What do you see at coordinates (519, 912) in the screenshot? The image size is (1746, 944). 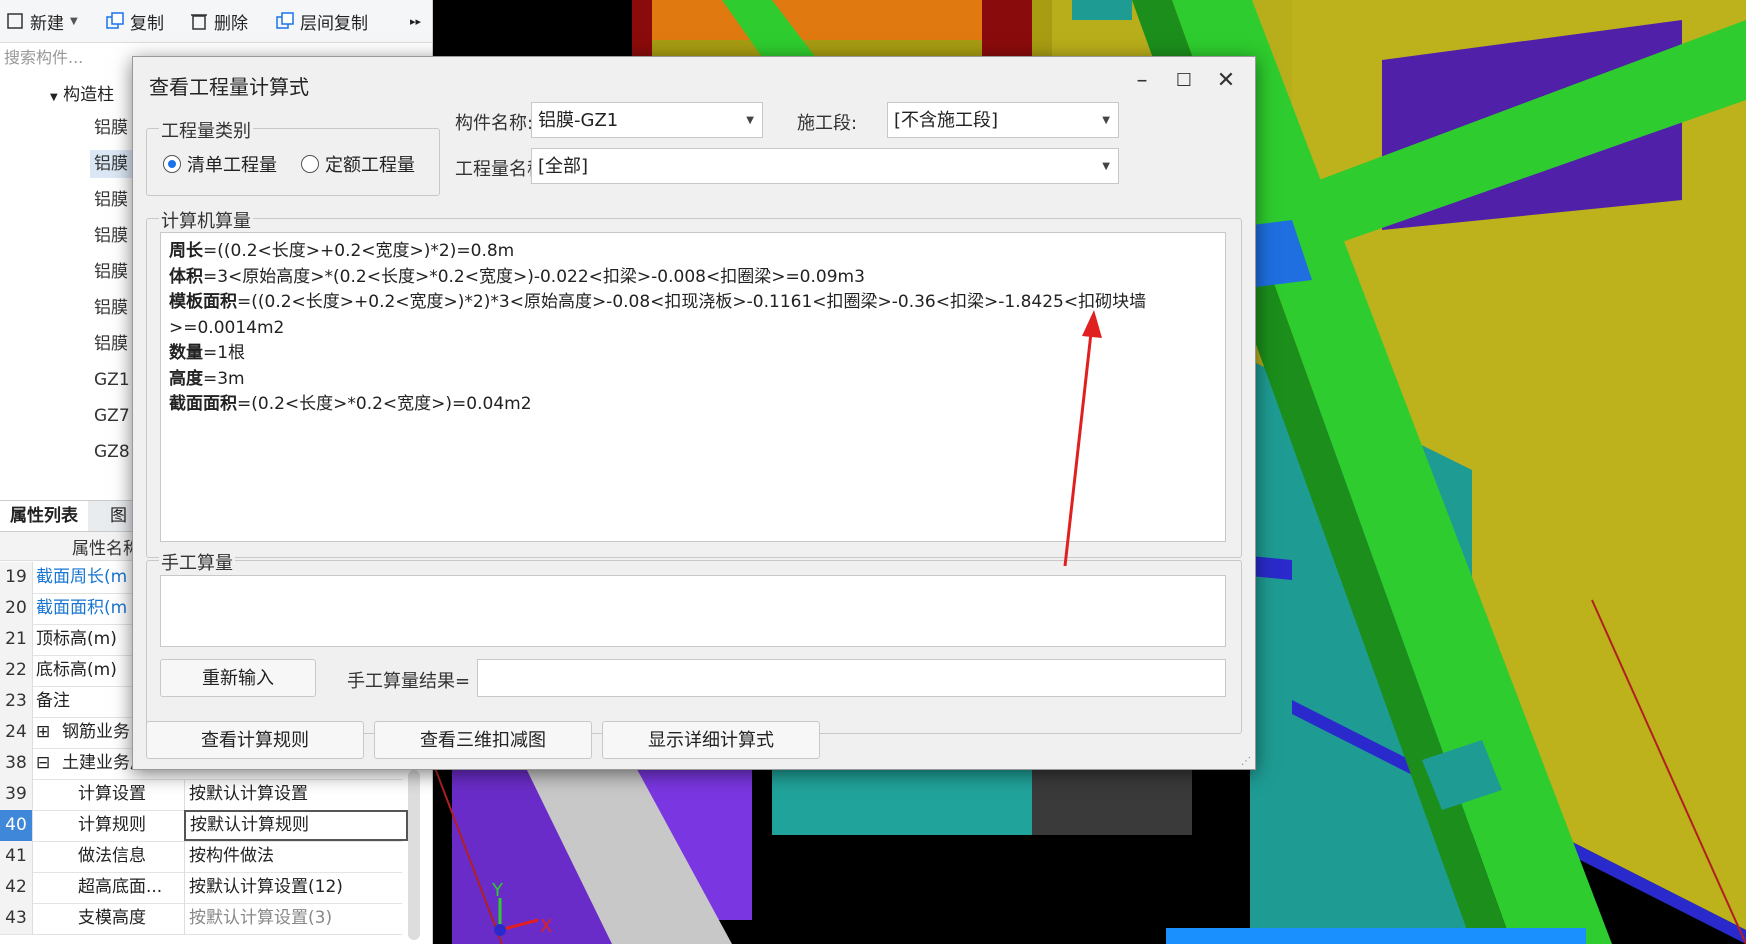 I see `axis-indicator: Y X` at bounding box center [519, 912].